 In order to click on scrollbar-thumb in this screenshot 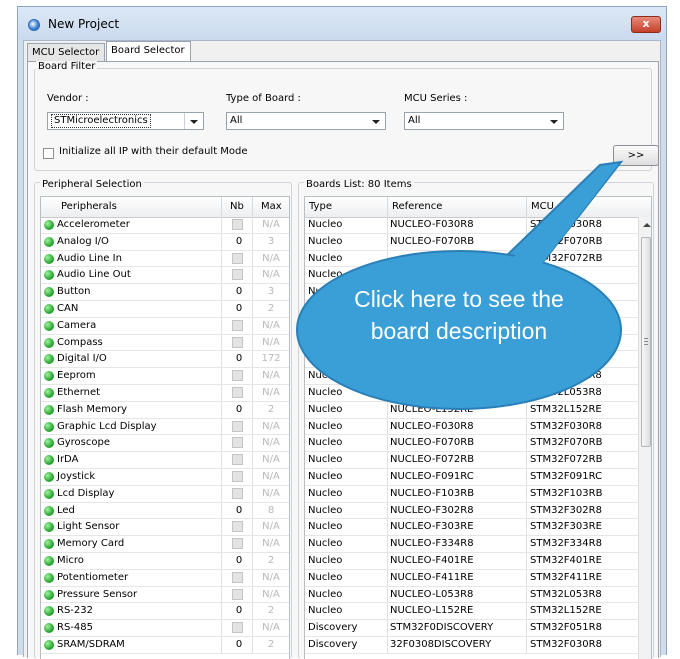, I will do `click(646, 342)`.